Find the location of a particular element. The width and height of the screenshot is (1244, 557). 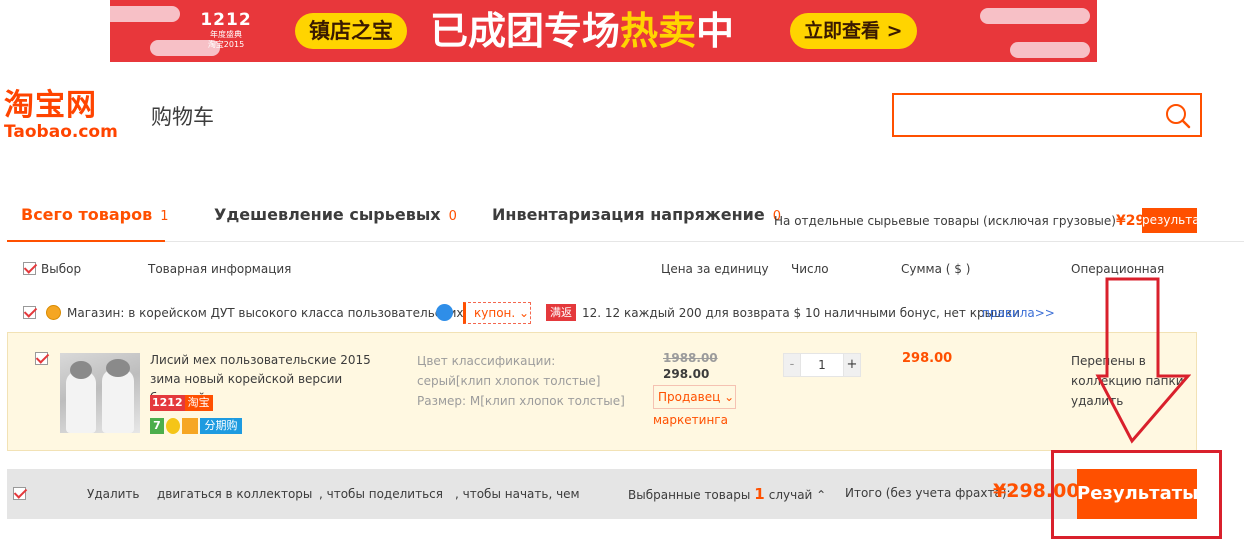

col-unit-price: Цена за единицу is located at coordinates (715, 269).